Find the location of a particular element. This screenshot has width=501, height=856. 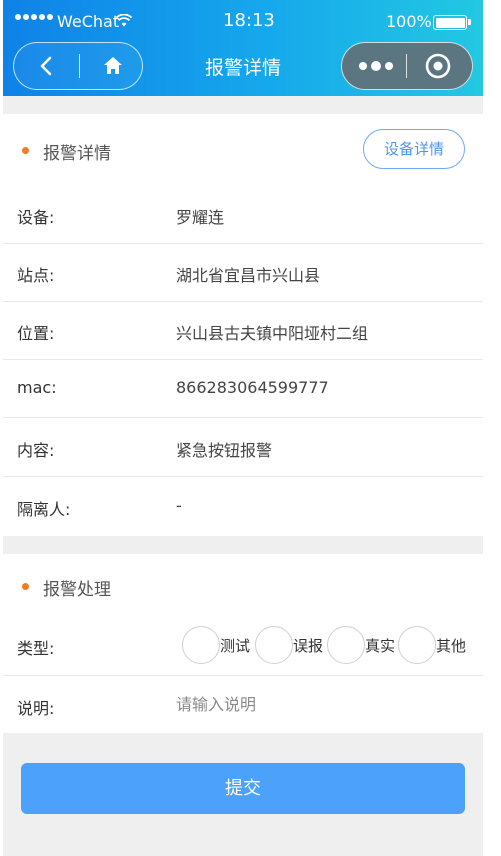

type-label: 类型: is located at coordinates (36, 648).